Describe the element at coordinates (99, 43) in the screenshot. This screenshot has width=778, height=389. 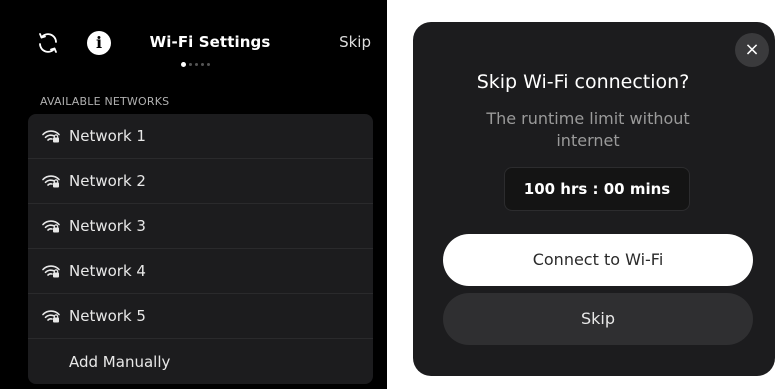
I see `info-icon: i` at that location.